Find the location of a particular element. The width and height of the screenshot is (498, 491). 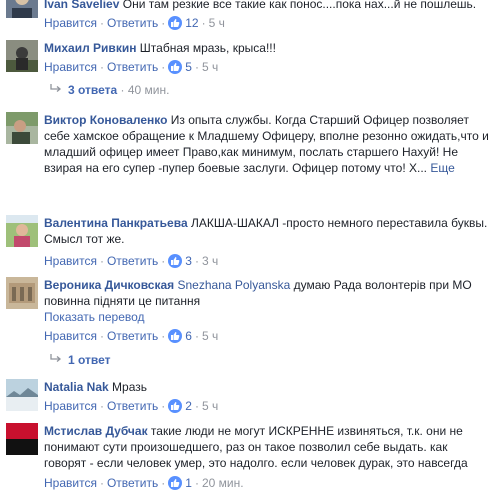

comment-actions: Нравится · Ответить · 12 · 5 ч is located at coordinates (134, 23).